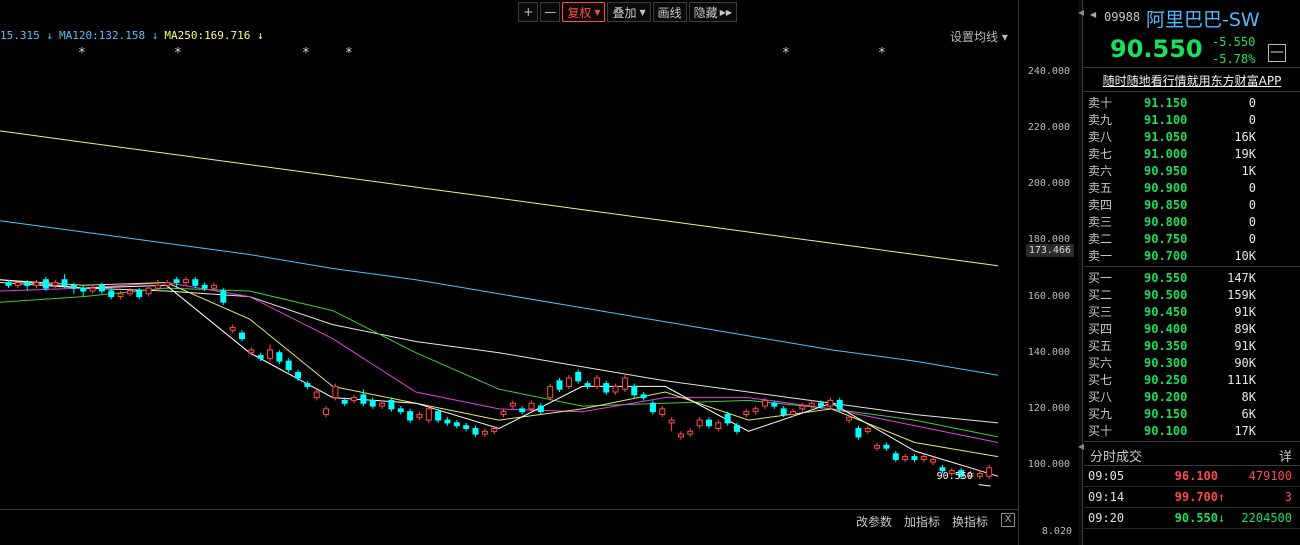  I want to click on order-book-row: 买五 90.350 91K, so click(1192, 345).